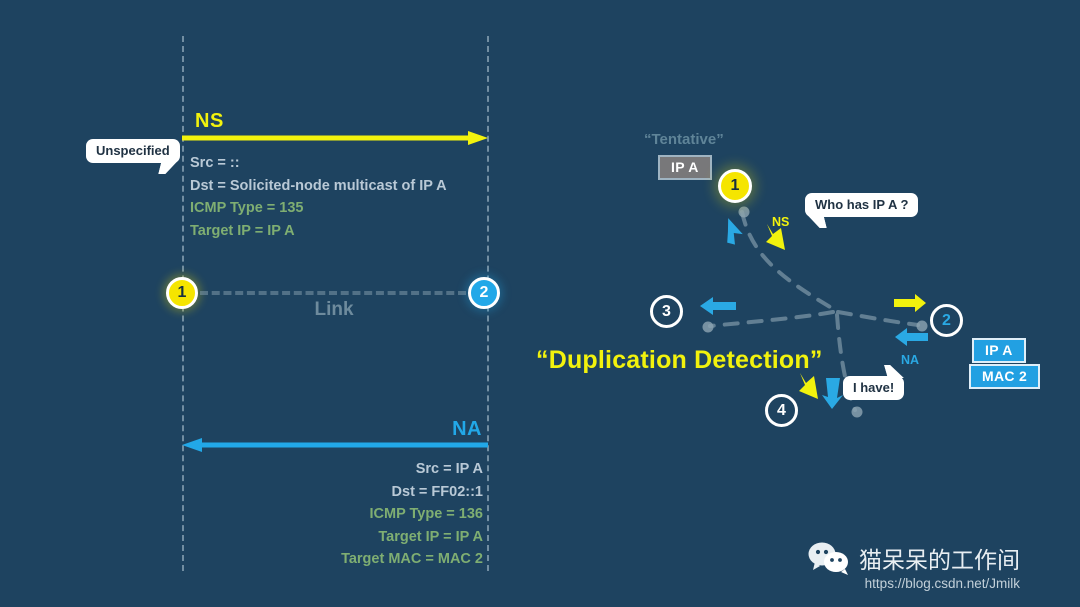  Describe the element at coordinates (334, 309) in the screenshot. I see `link-label: Link` at that location.